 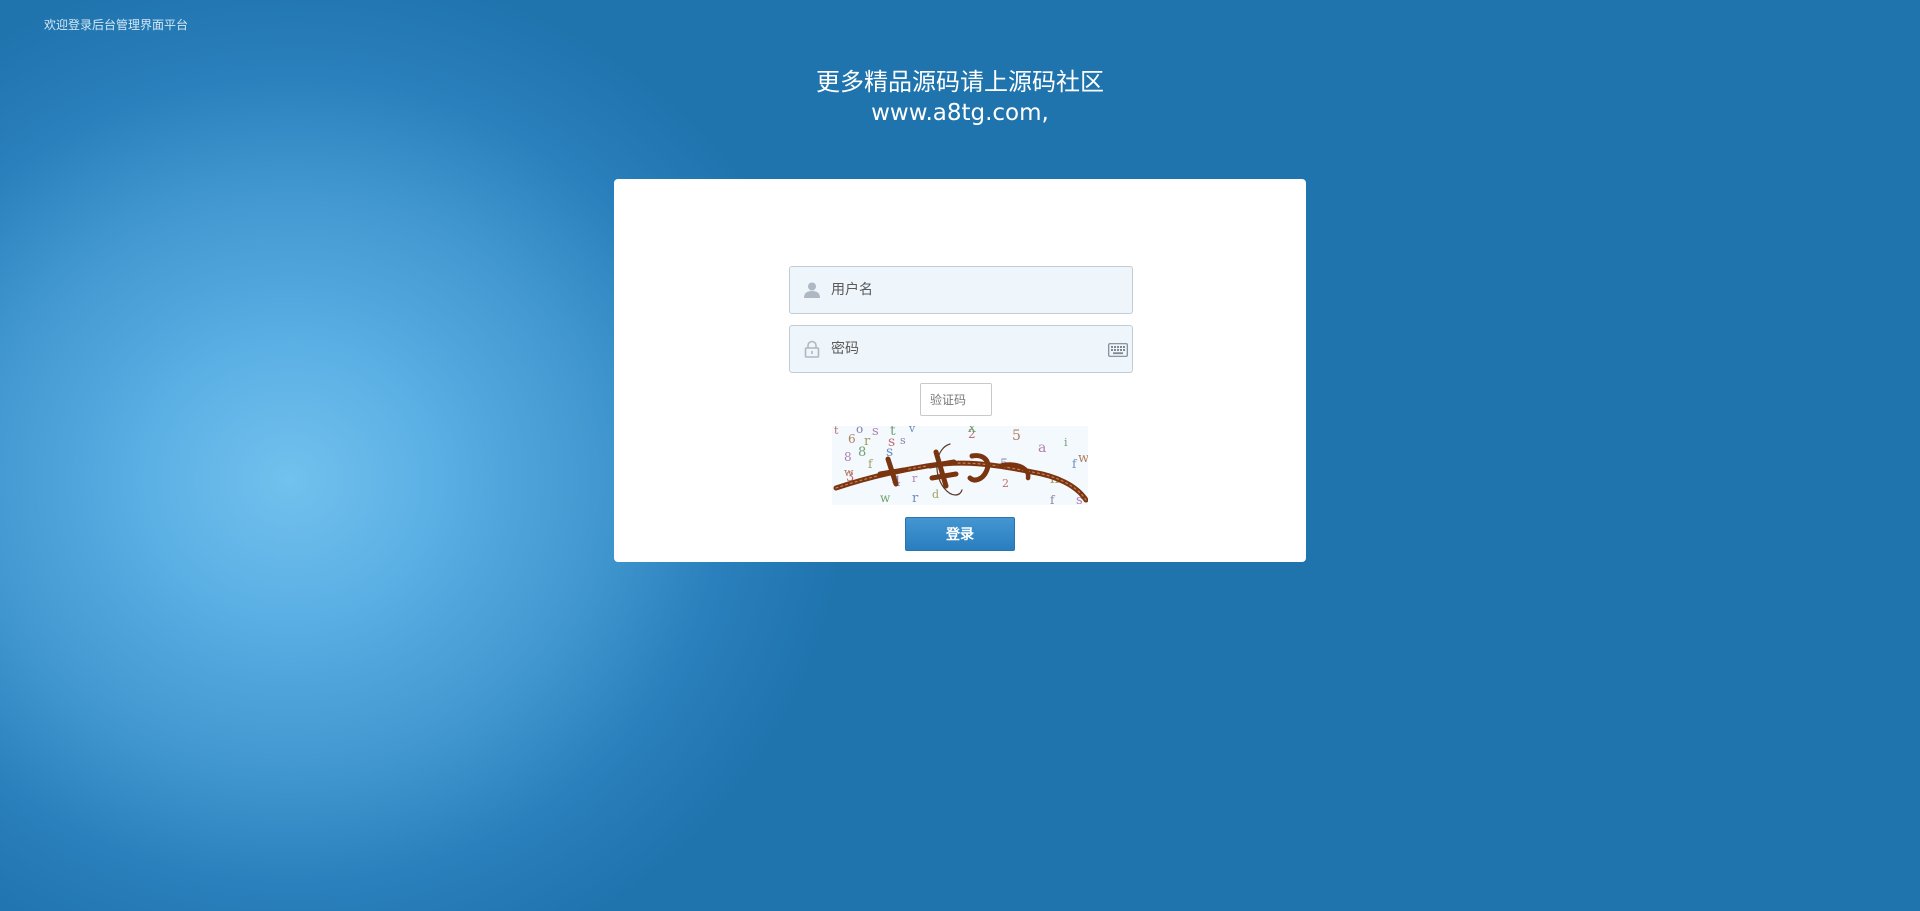 I want to click on captcha-noise-char: 5, so click(x=1016, y=436).